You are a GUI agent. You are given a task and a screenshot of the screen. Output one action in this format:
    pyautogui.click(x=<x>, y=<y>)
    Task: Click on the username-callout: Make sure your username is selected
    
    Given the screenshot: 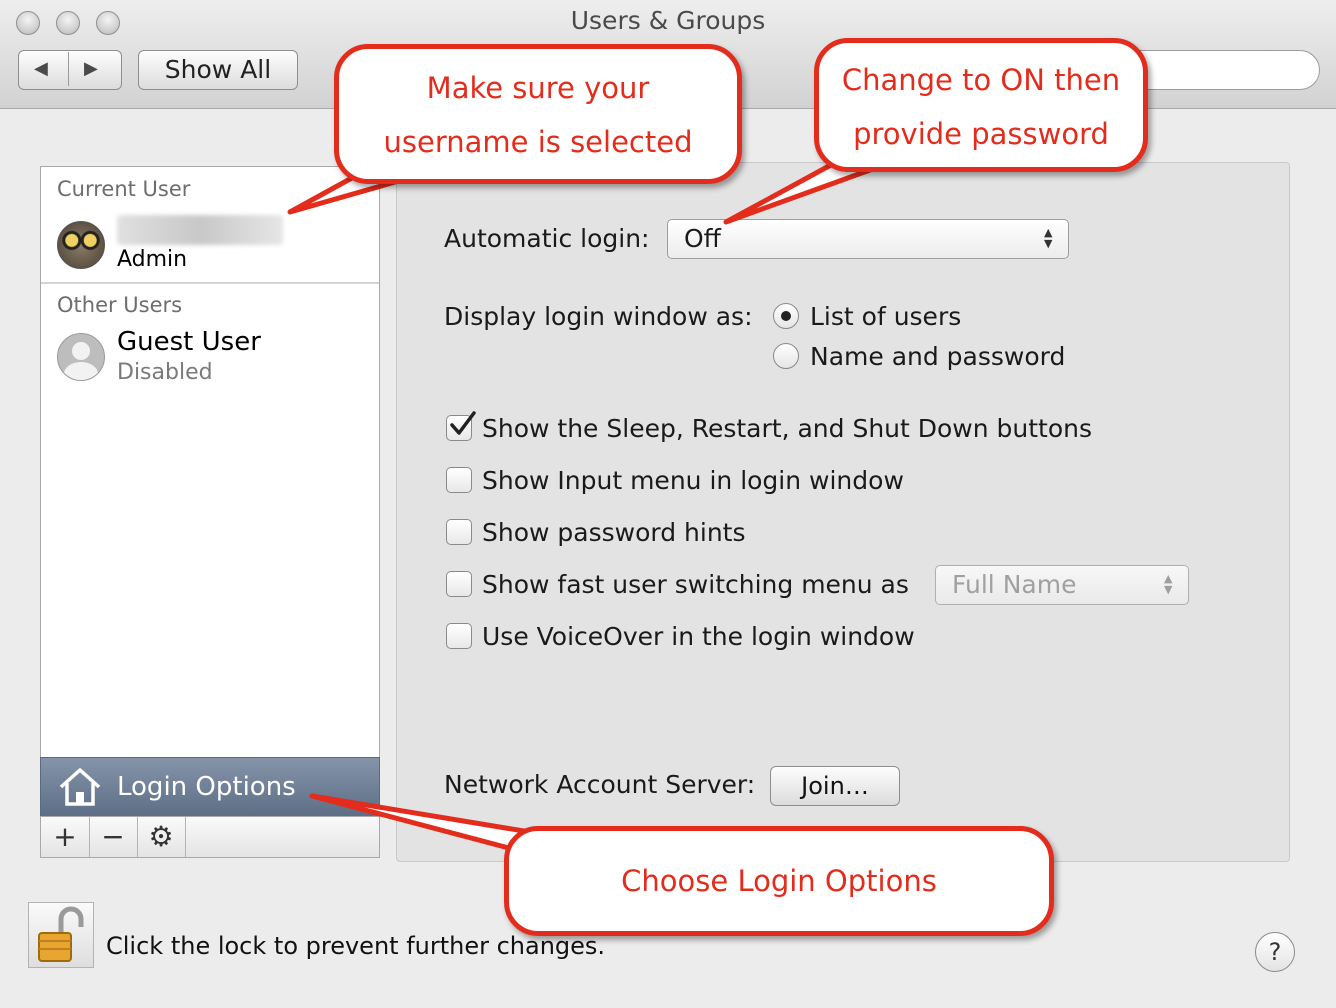 What is the action you would take?
    pyautogui.click(x=538, y=114)
    